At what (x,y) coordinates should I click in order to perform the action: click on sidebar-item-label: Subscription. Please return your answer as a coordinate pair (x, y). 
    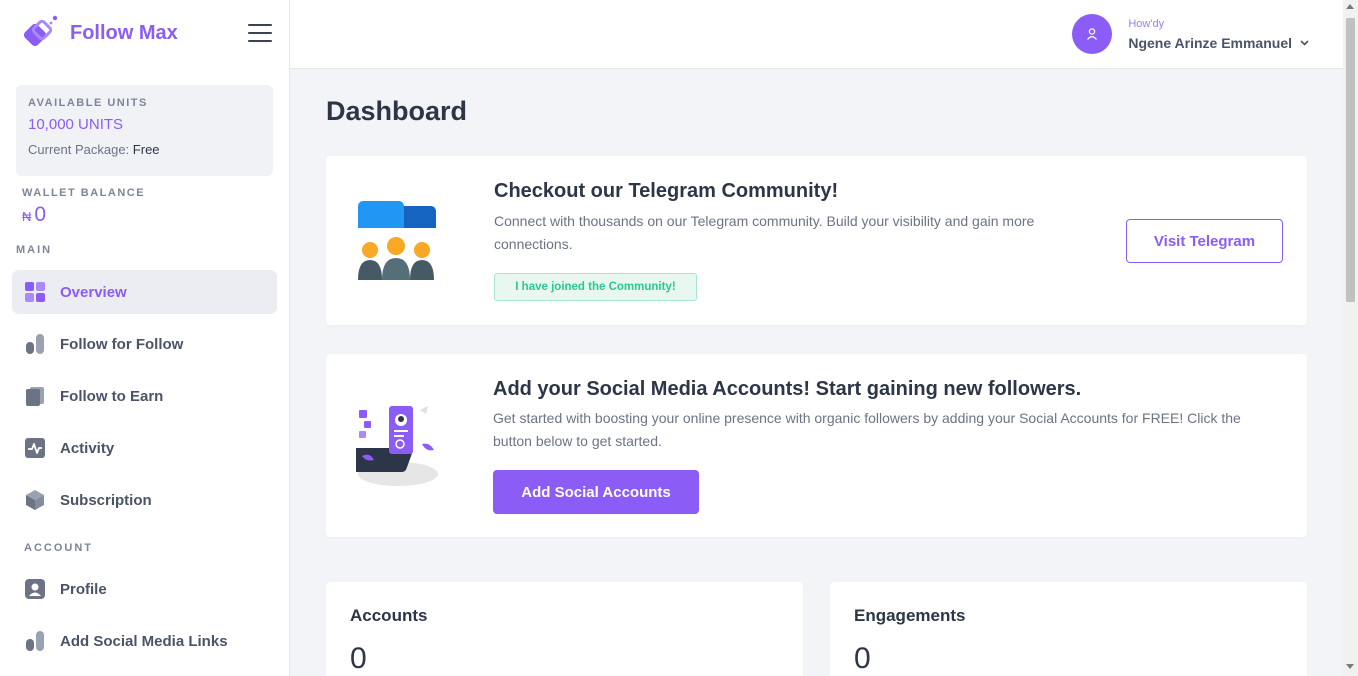
    Looking at the image, I should click on (106, 500).